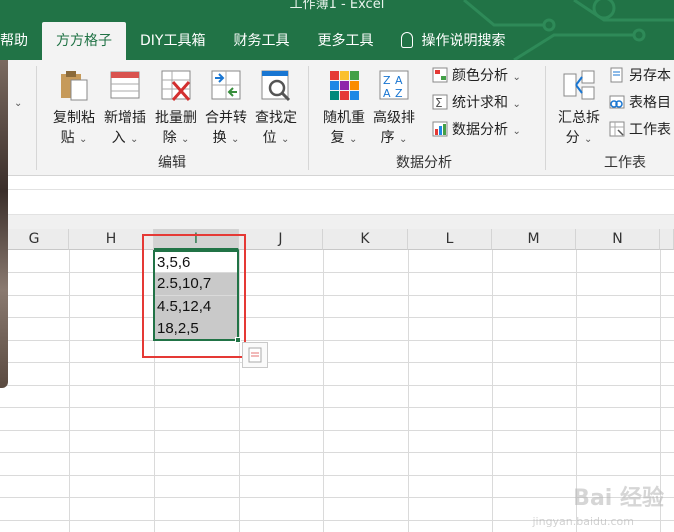 The image size is (674, 532). I want to click on find-locate-icon, so click(276, 85).